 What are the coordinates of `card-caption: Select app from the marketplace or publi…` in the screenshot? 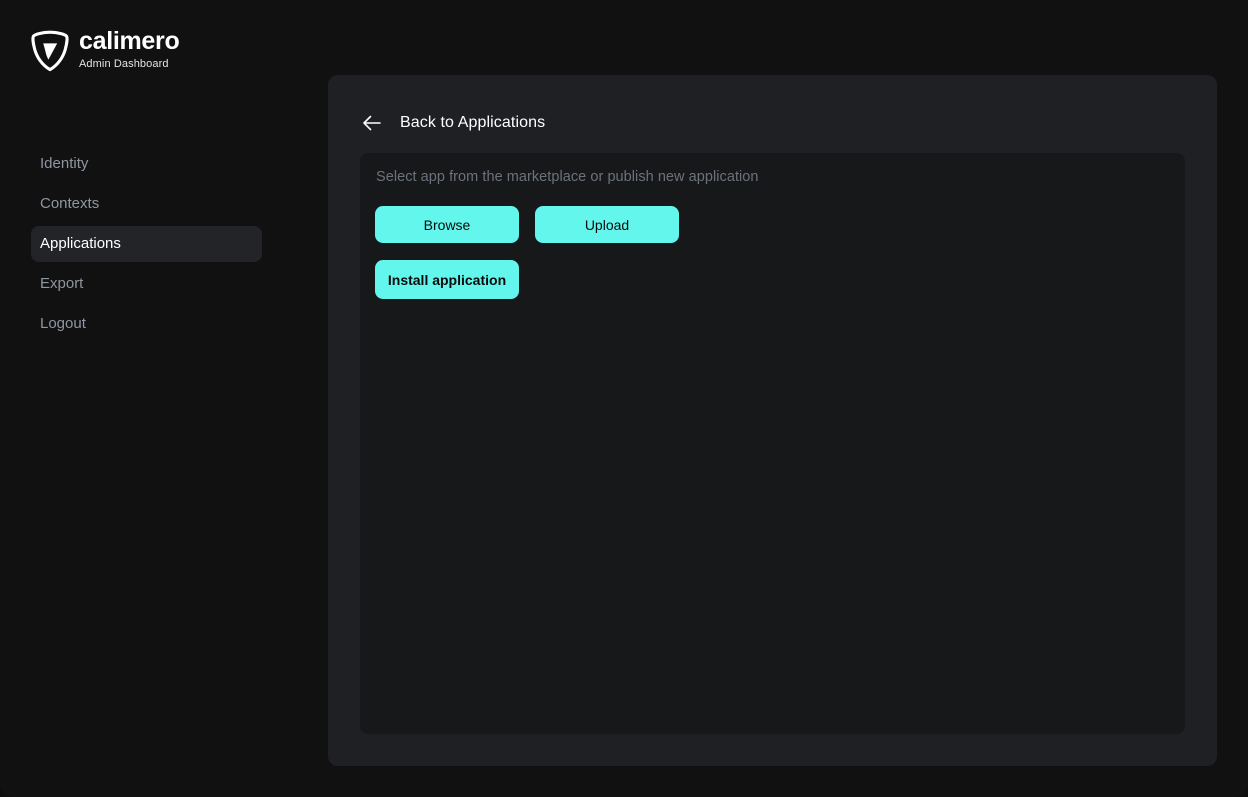 It's located at (567, 177).